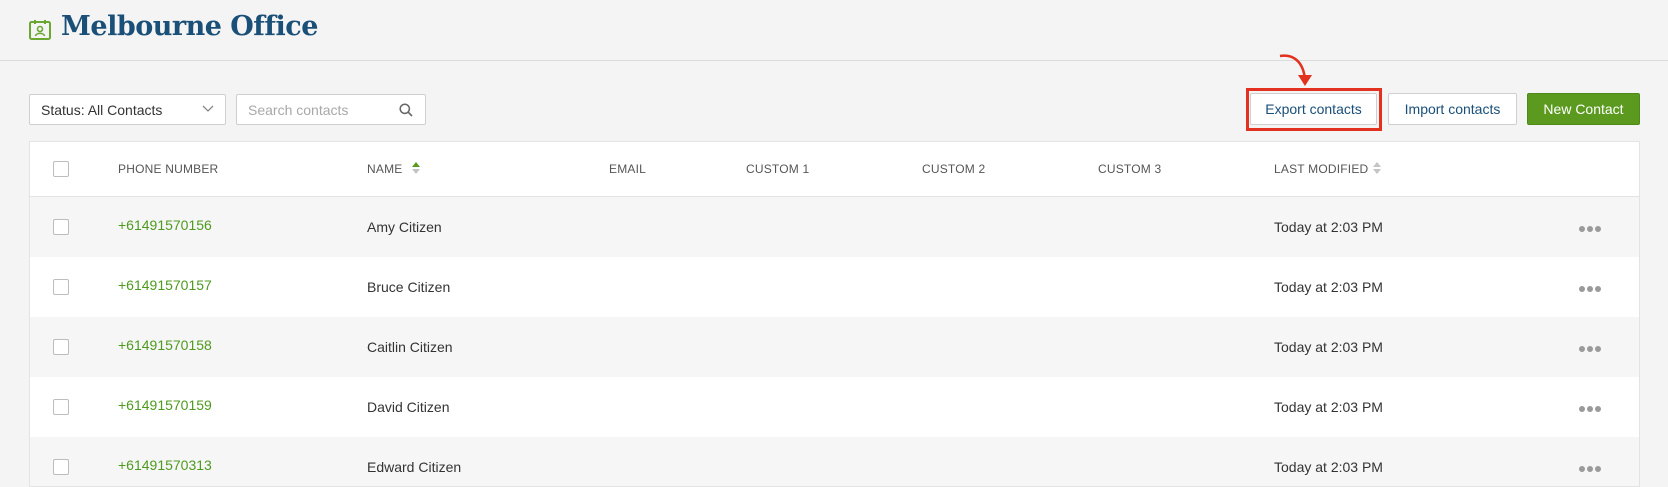 The height and width of the screenshot is (487, 1668). I want to click on select-all-checkbox, so click(61, 169).